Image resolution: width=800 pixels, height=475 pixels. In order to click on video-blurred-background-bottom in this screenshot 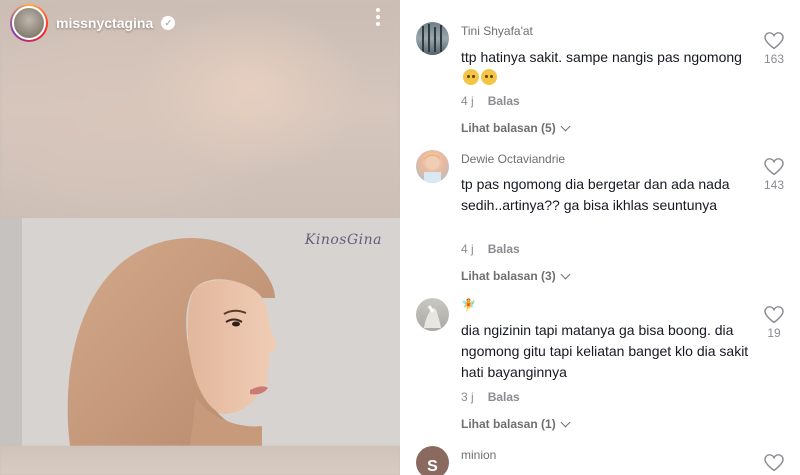, I will do `click(200, 460)`.